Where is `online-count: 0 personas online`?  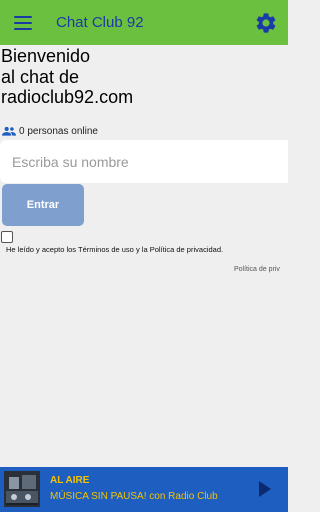
online-count: 0 personas online is located at coordinates (50, 131).